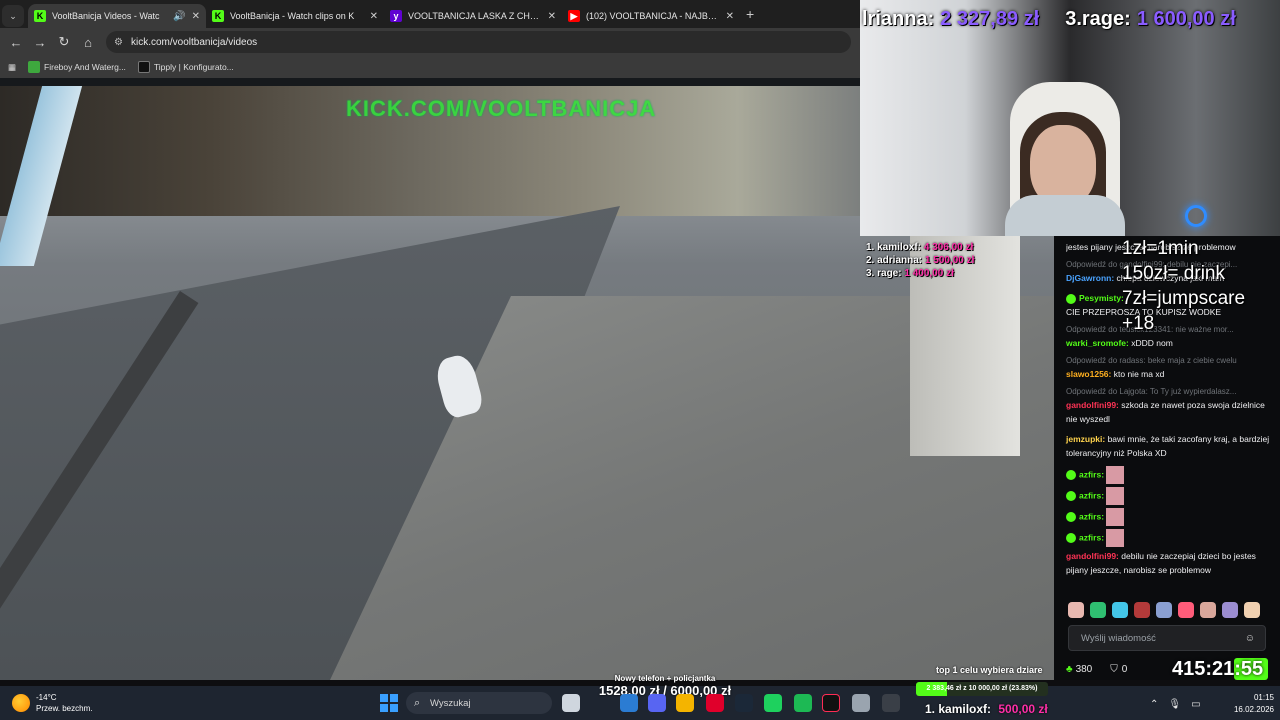 This screenshot has height=720, width=1280. What do you see at coordinates (715, 703) in the screenshot?
I see `opera-icon` at bounding box center [715, 703].